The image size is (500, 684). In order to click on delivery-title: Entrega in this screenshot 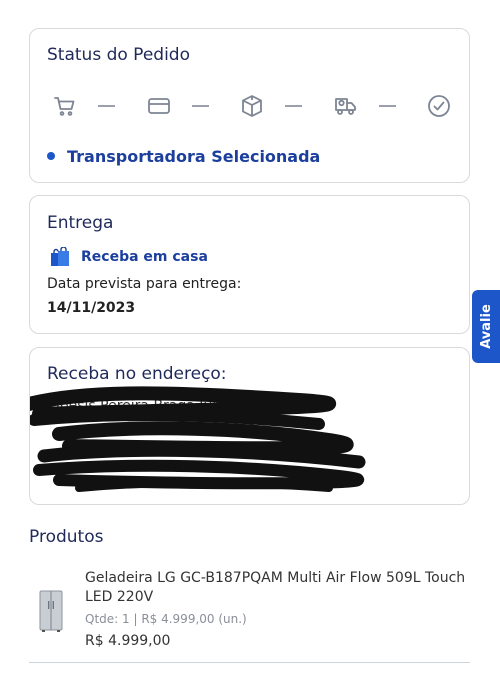, I will do `click(80, 223)`.